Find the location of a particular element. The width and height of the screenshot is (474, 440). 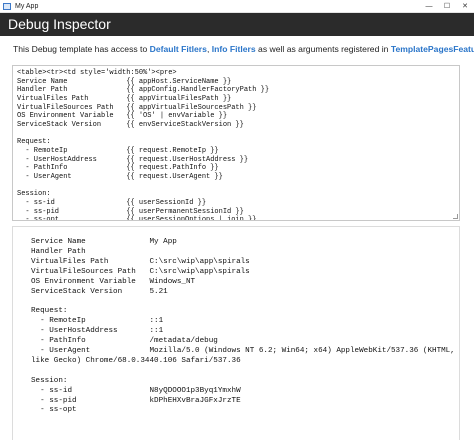

close-icon: ✕ is located at coordinates (465, 6).